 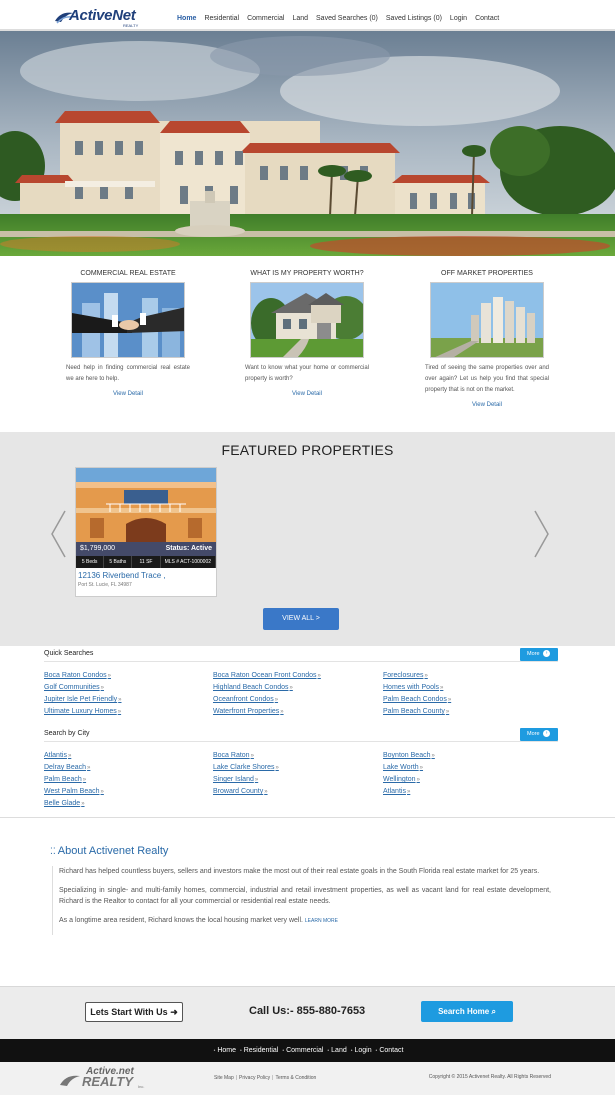 I want to click on city-link: Broward County», so click(x=240, y=791).